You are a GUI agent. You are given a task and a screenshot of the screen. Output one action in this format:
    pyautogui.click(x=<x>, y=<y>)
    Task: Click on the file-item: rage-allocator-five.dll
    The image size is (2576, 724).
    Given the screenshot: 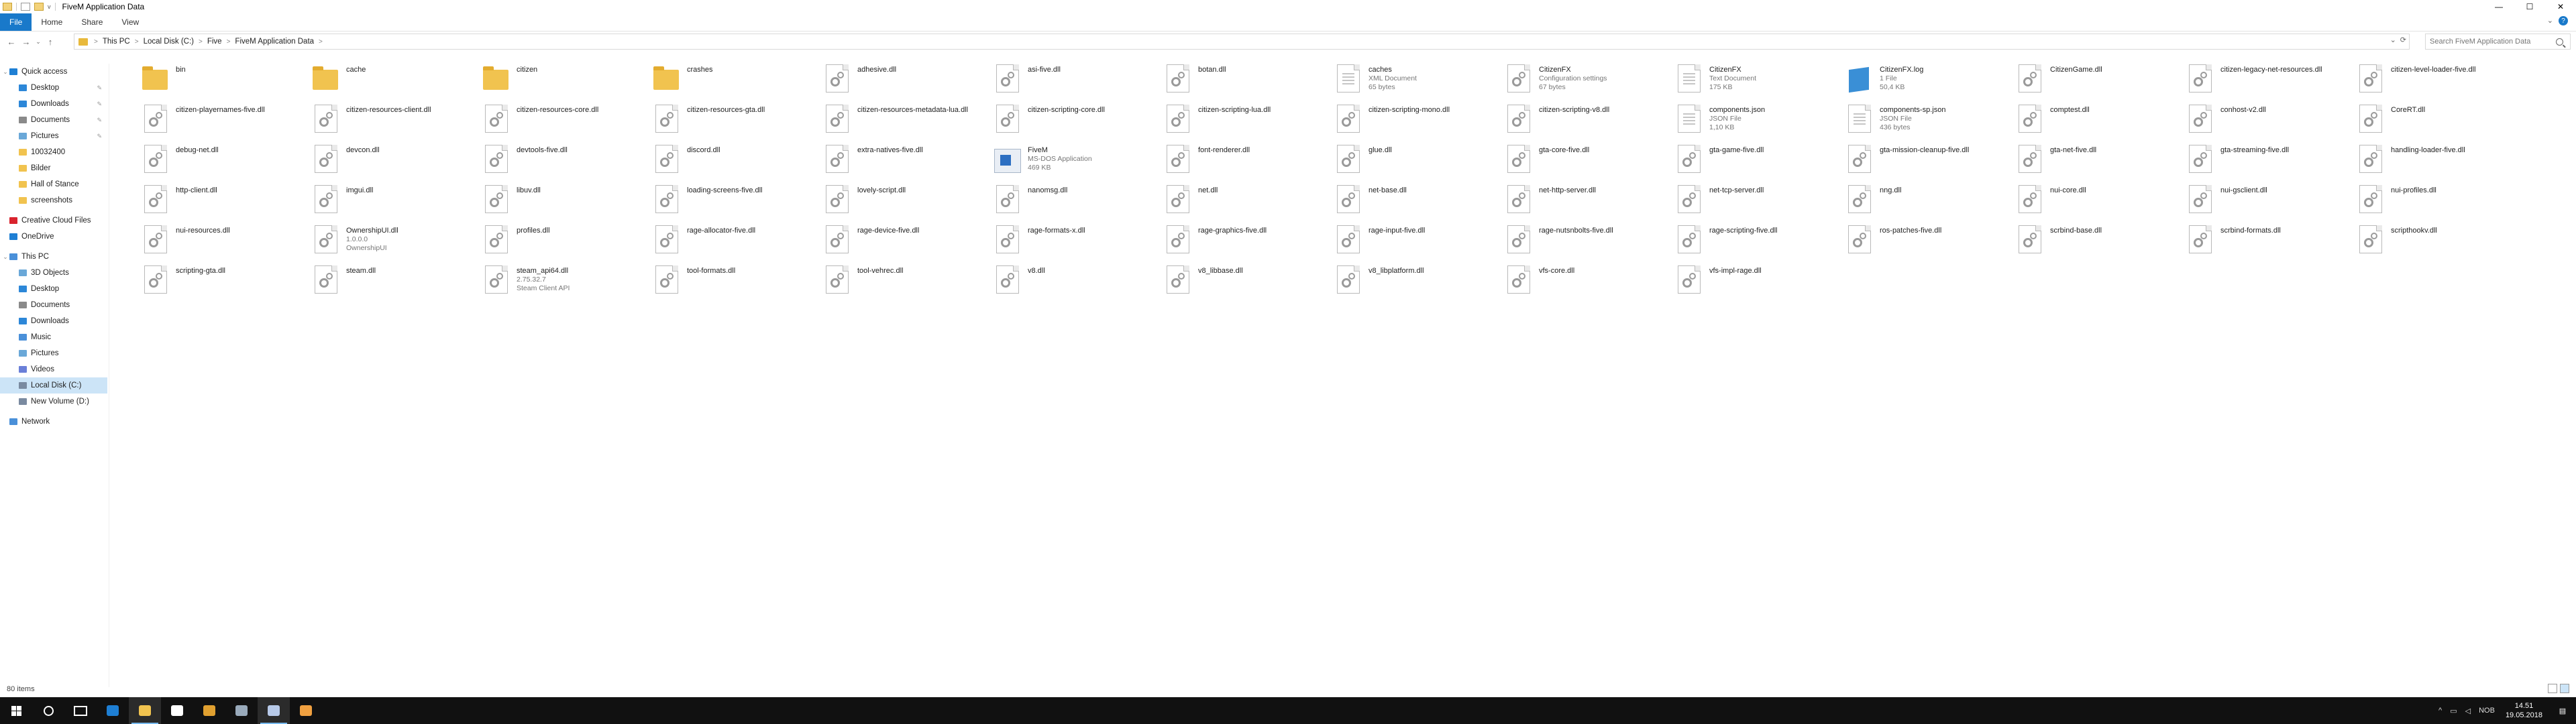 What is the action you would take?
    pyautogui.click(x=738, y=241)
    